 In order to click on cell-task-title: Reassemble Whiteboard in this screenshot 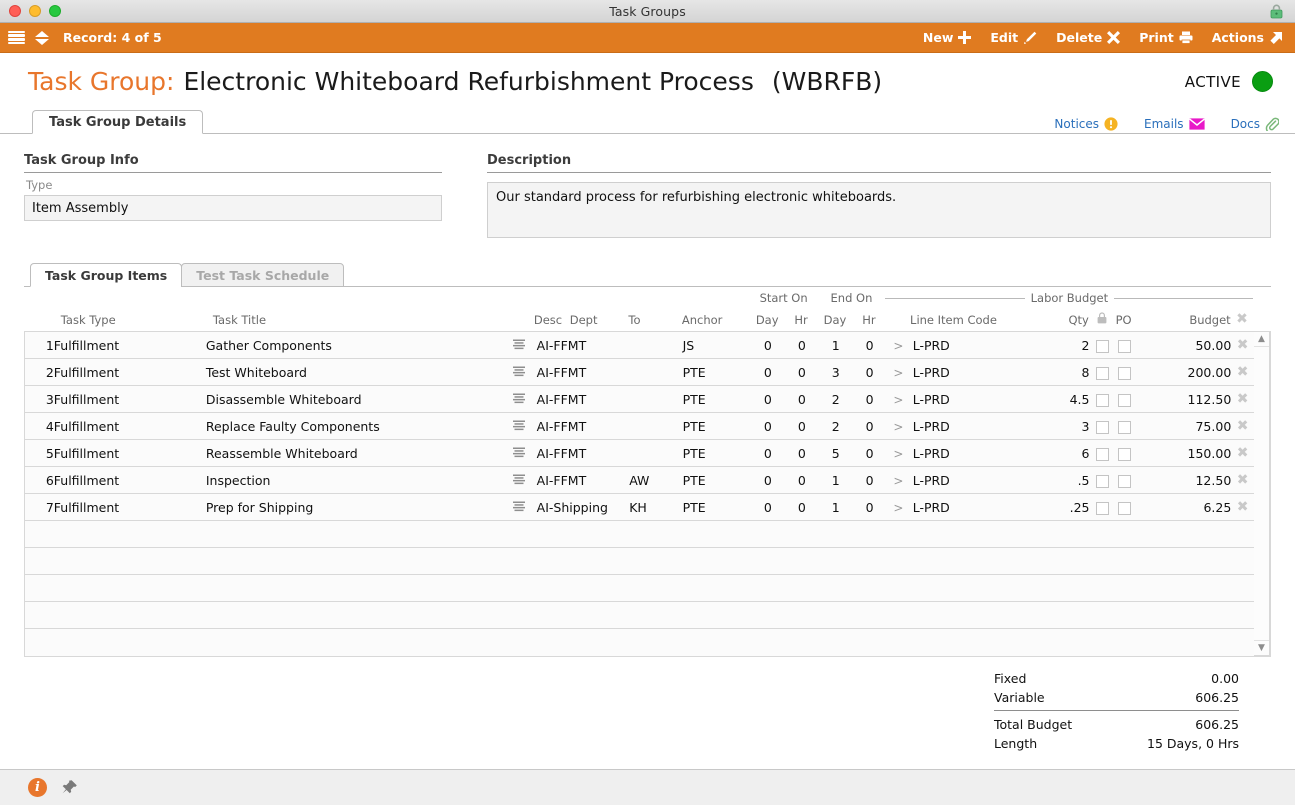, I will do `click(354, 453)`.